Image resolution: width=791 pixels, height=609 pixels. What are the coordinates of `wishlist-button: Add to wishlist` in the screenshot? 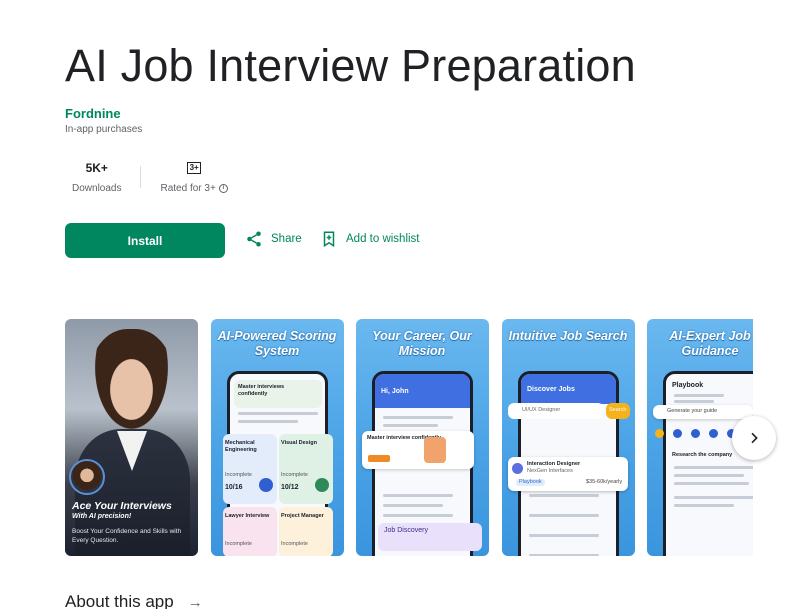 It's located at (370, 239).